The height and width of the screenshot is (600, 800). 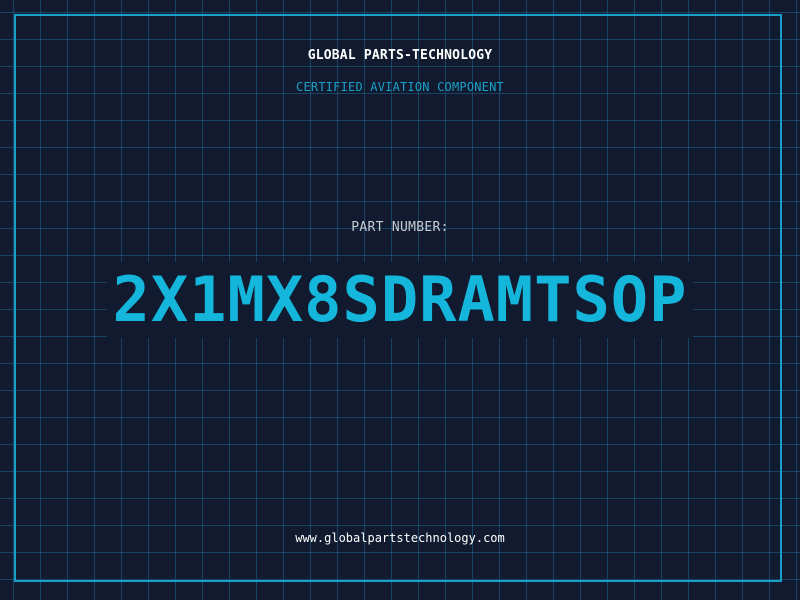 What do you see at coordinates (400, 538) in the screenshot?
I see `website-url: www.globalpartstechnology.com` at bounding box center [400, 538].